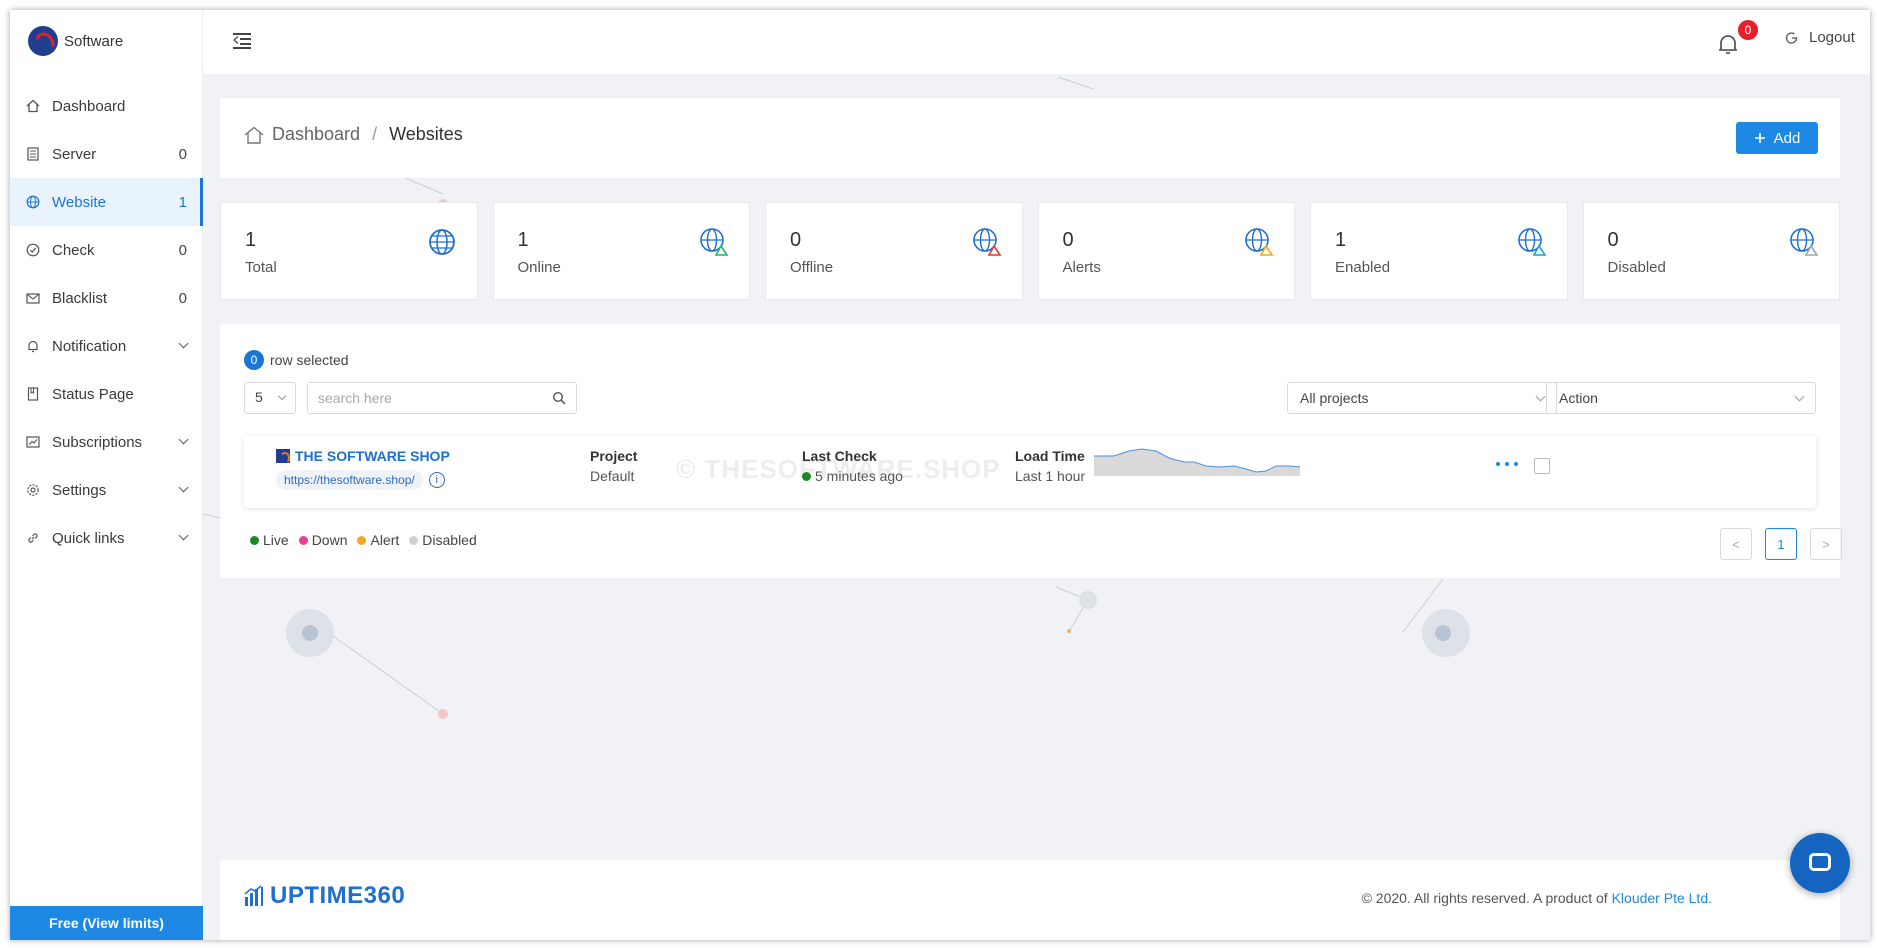 Image resolution: width=1877 pixels, height=948 pixels. I want to click on sidebar-item-website: Website 1, so click(106, 202).